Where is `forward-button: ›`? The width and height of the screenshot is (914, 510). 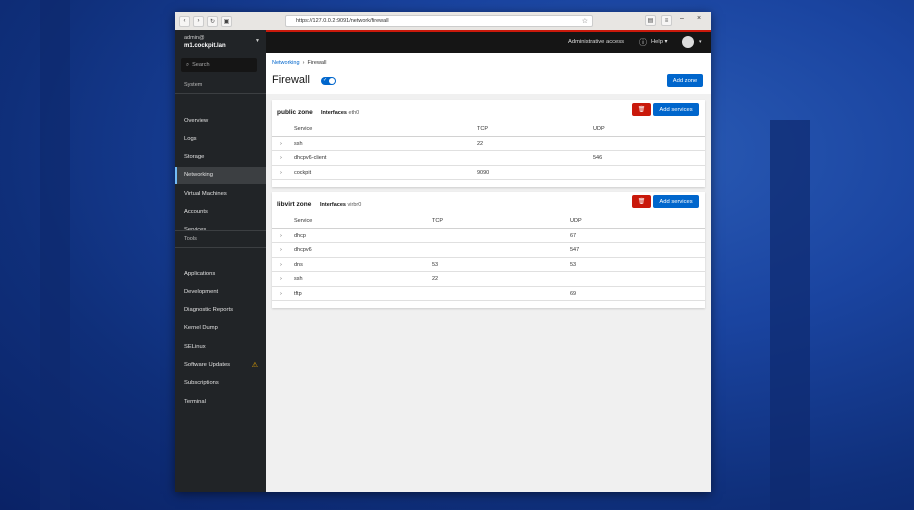 forward-button: › is located at coordinates (198, 21).